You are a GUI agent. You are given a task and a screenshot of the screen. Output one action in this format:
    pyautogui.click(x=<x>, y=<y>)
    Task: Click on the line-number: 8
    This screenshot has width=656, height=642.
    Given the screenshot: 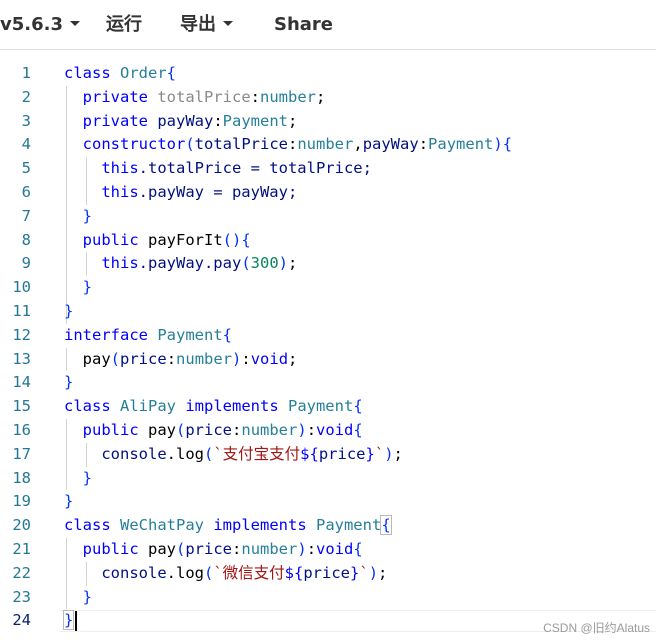 What is the action you would take?
    pyautogui.click(x=26, y=239)
    